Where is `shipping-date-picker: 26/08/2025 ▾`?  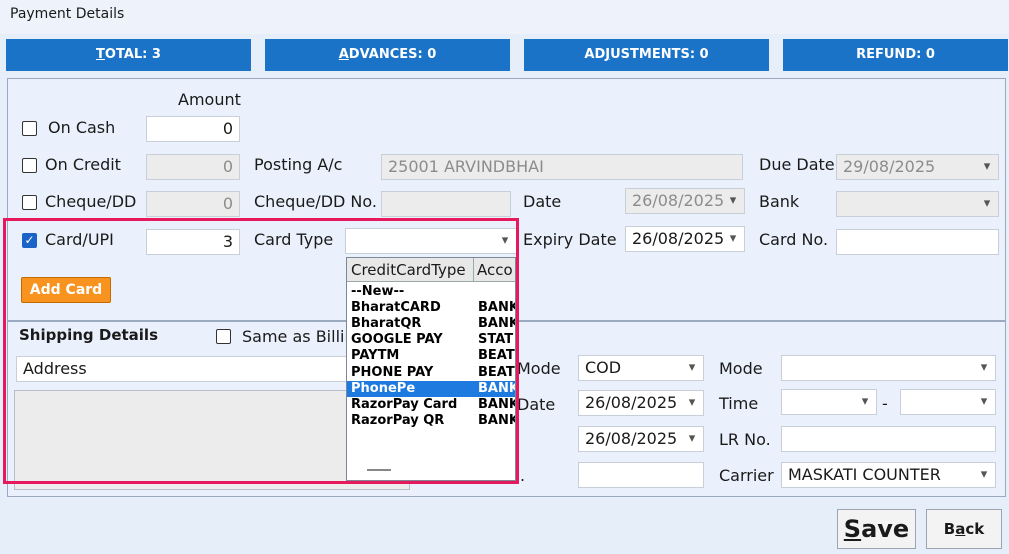
shipping-date-picker: 26/08/2025 ▾ is located at coordinates (641, 403).